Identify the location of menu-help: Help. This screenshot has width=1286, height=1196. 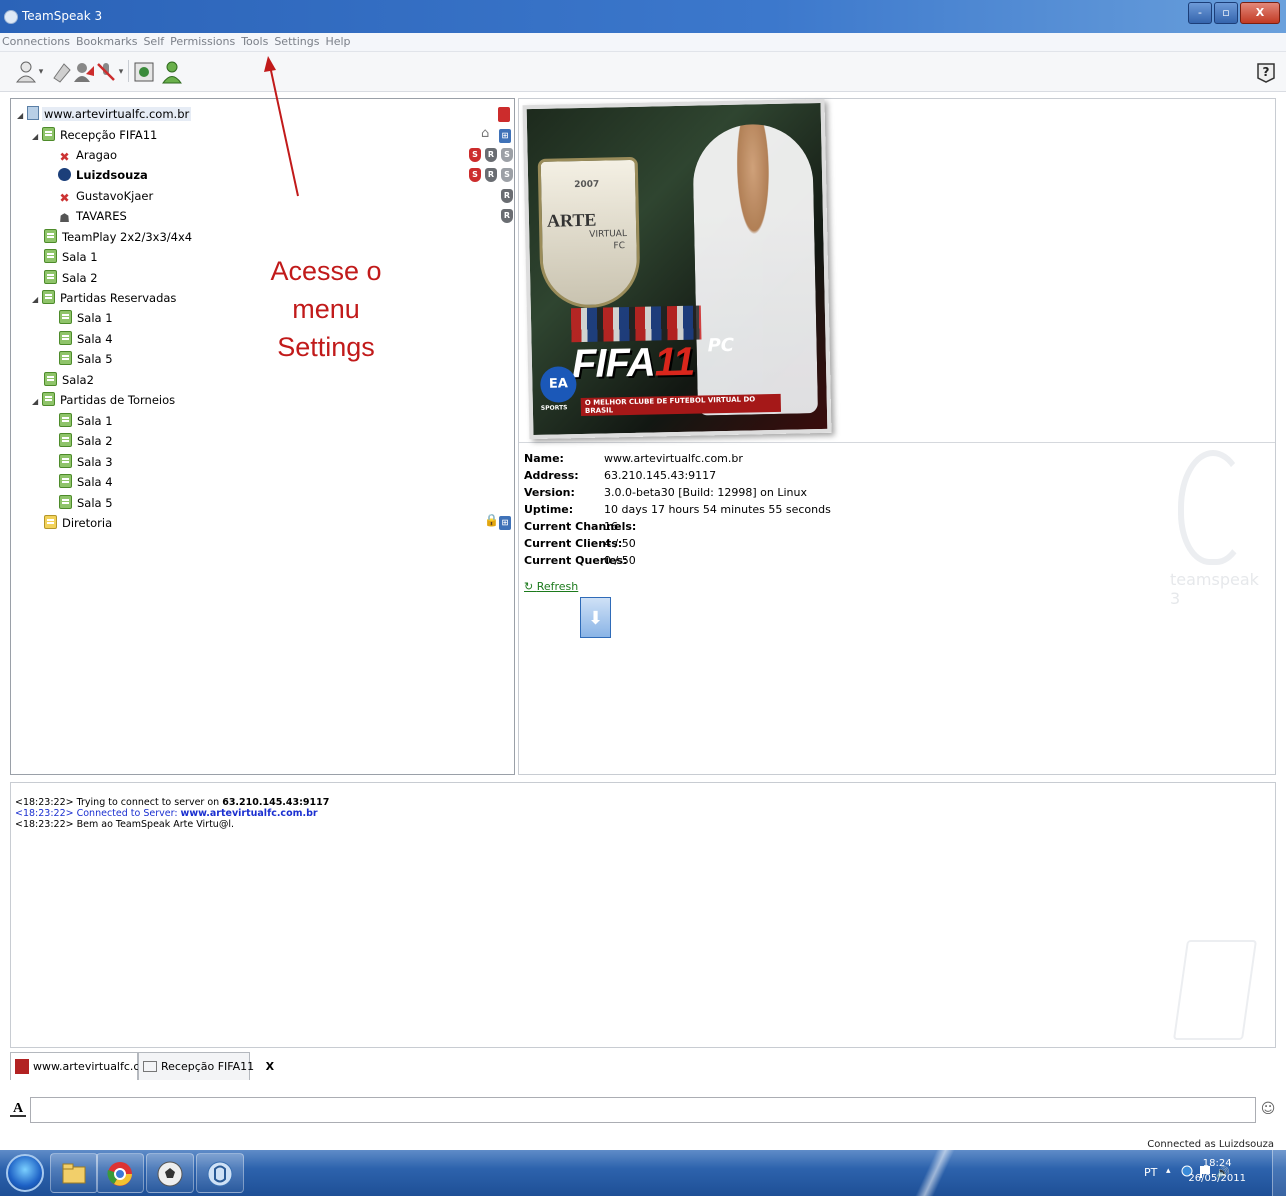
(337, 41).